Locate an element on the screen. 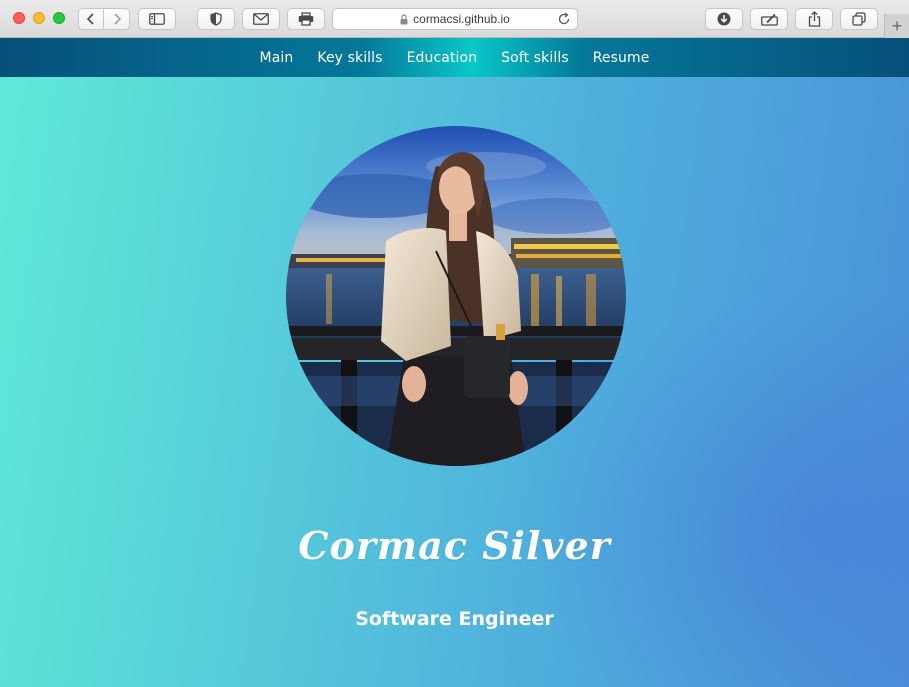 The height and width of the screenshot is (687, 909). print-button is located at coordinates (306, 19).